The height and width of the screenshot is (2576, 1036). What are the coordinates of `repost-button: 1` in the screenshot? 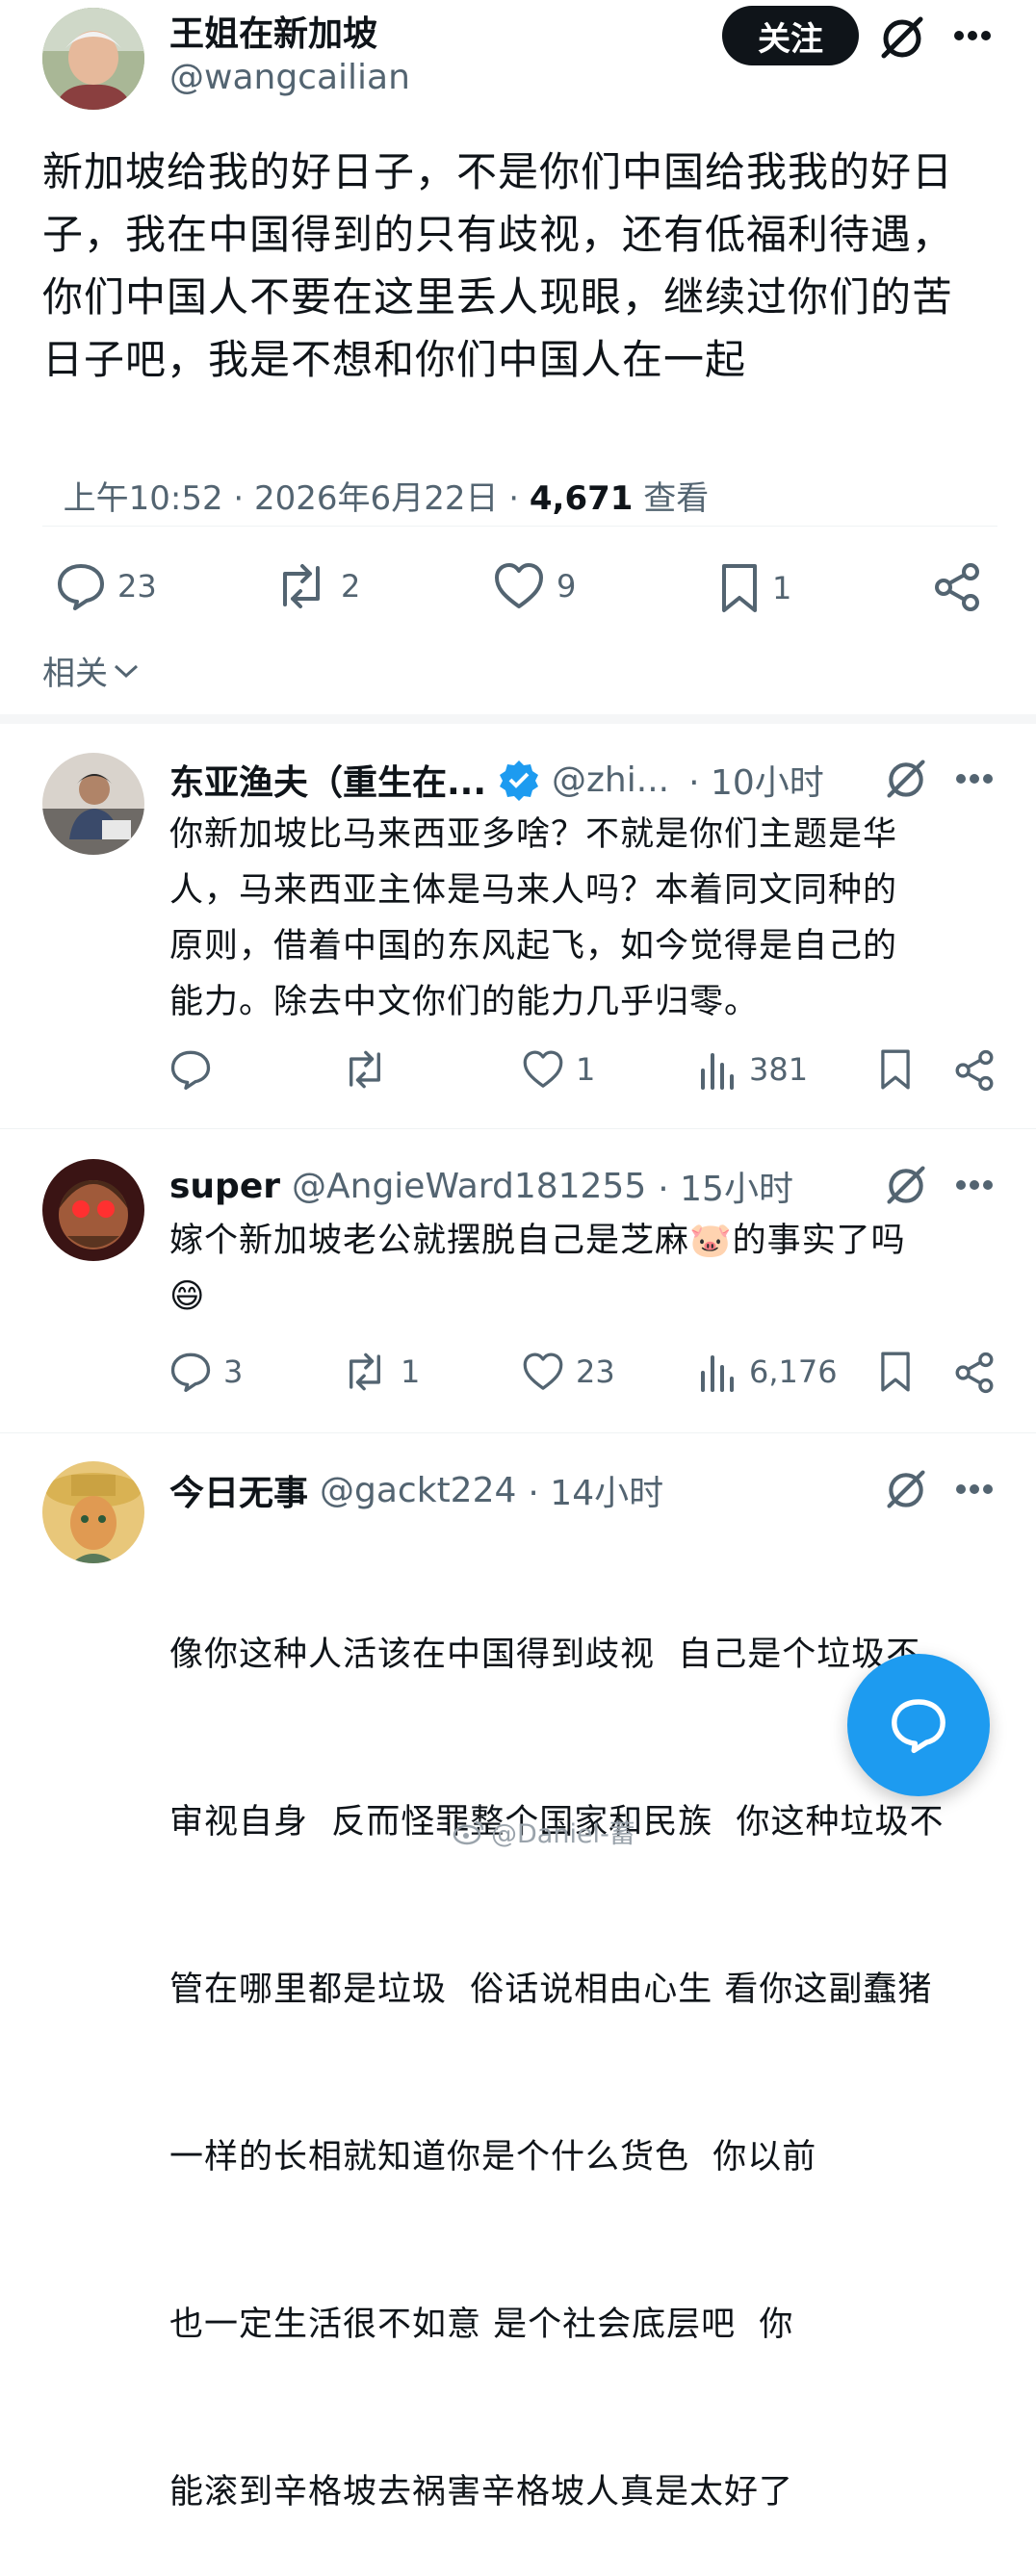 It's located at (380, 1372).